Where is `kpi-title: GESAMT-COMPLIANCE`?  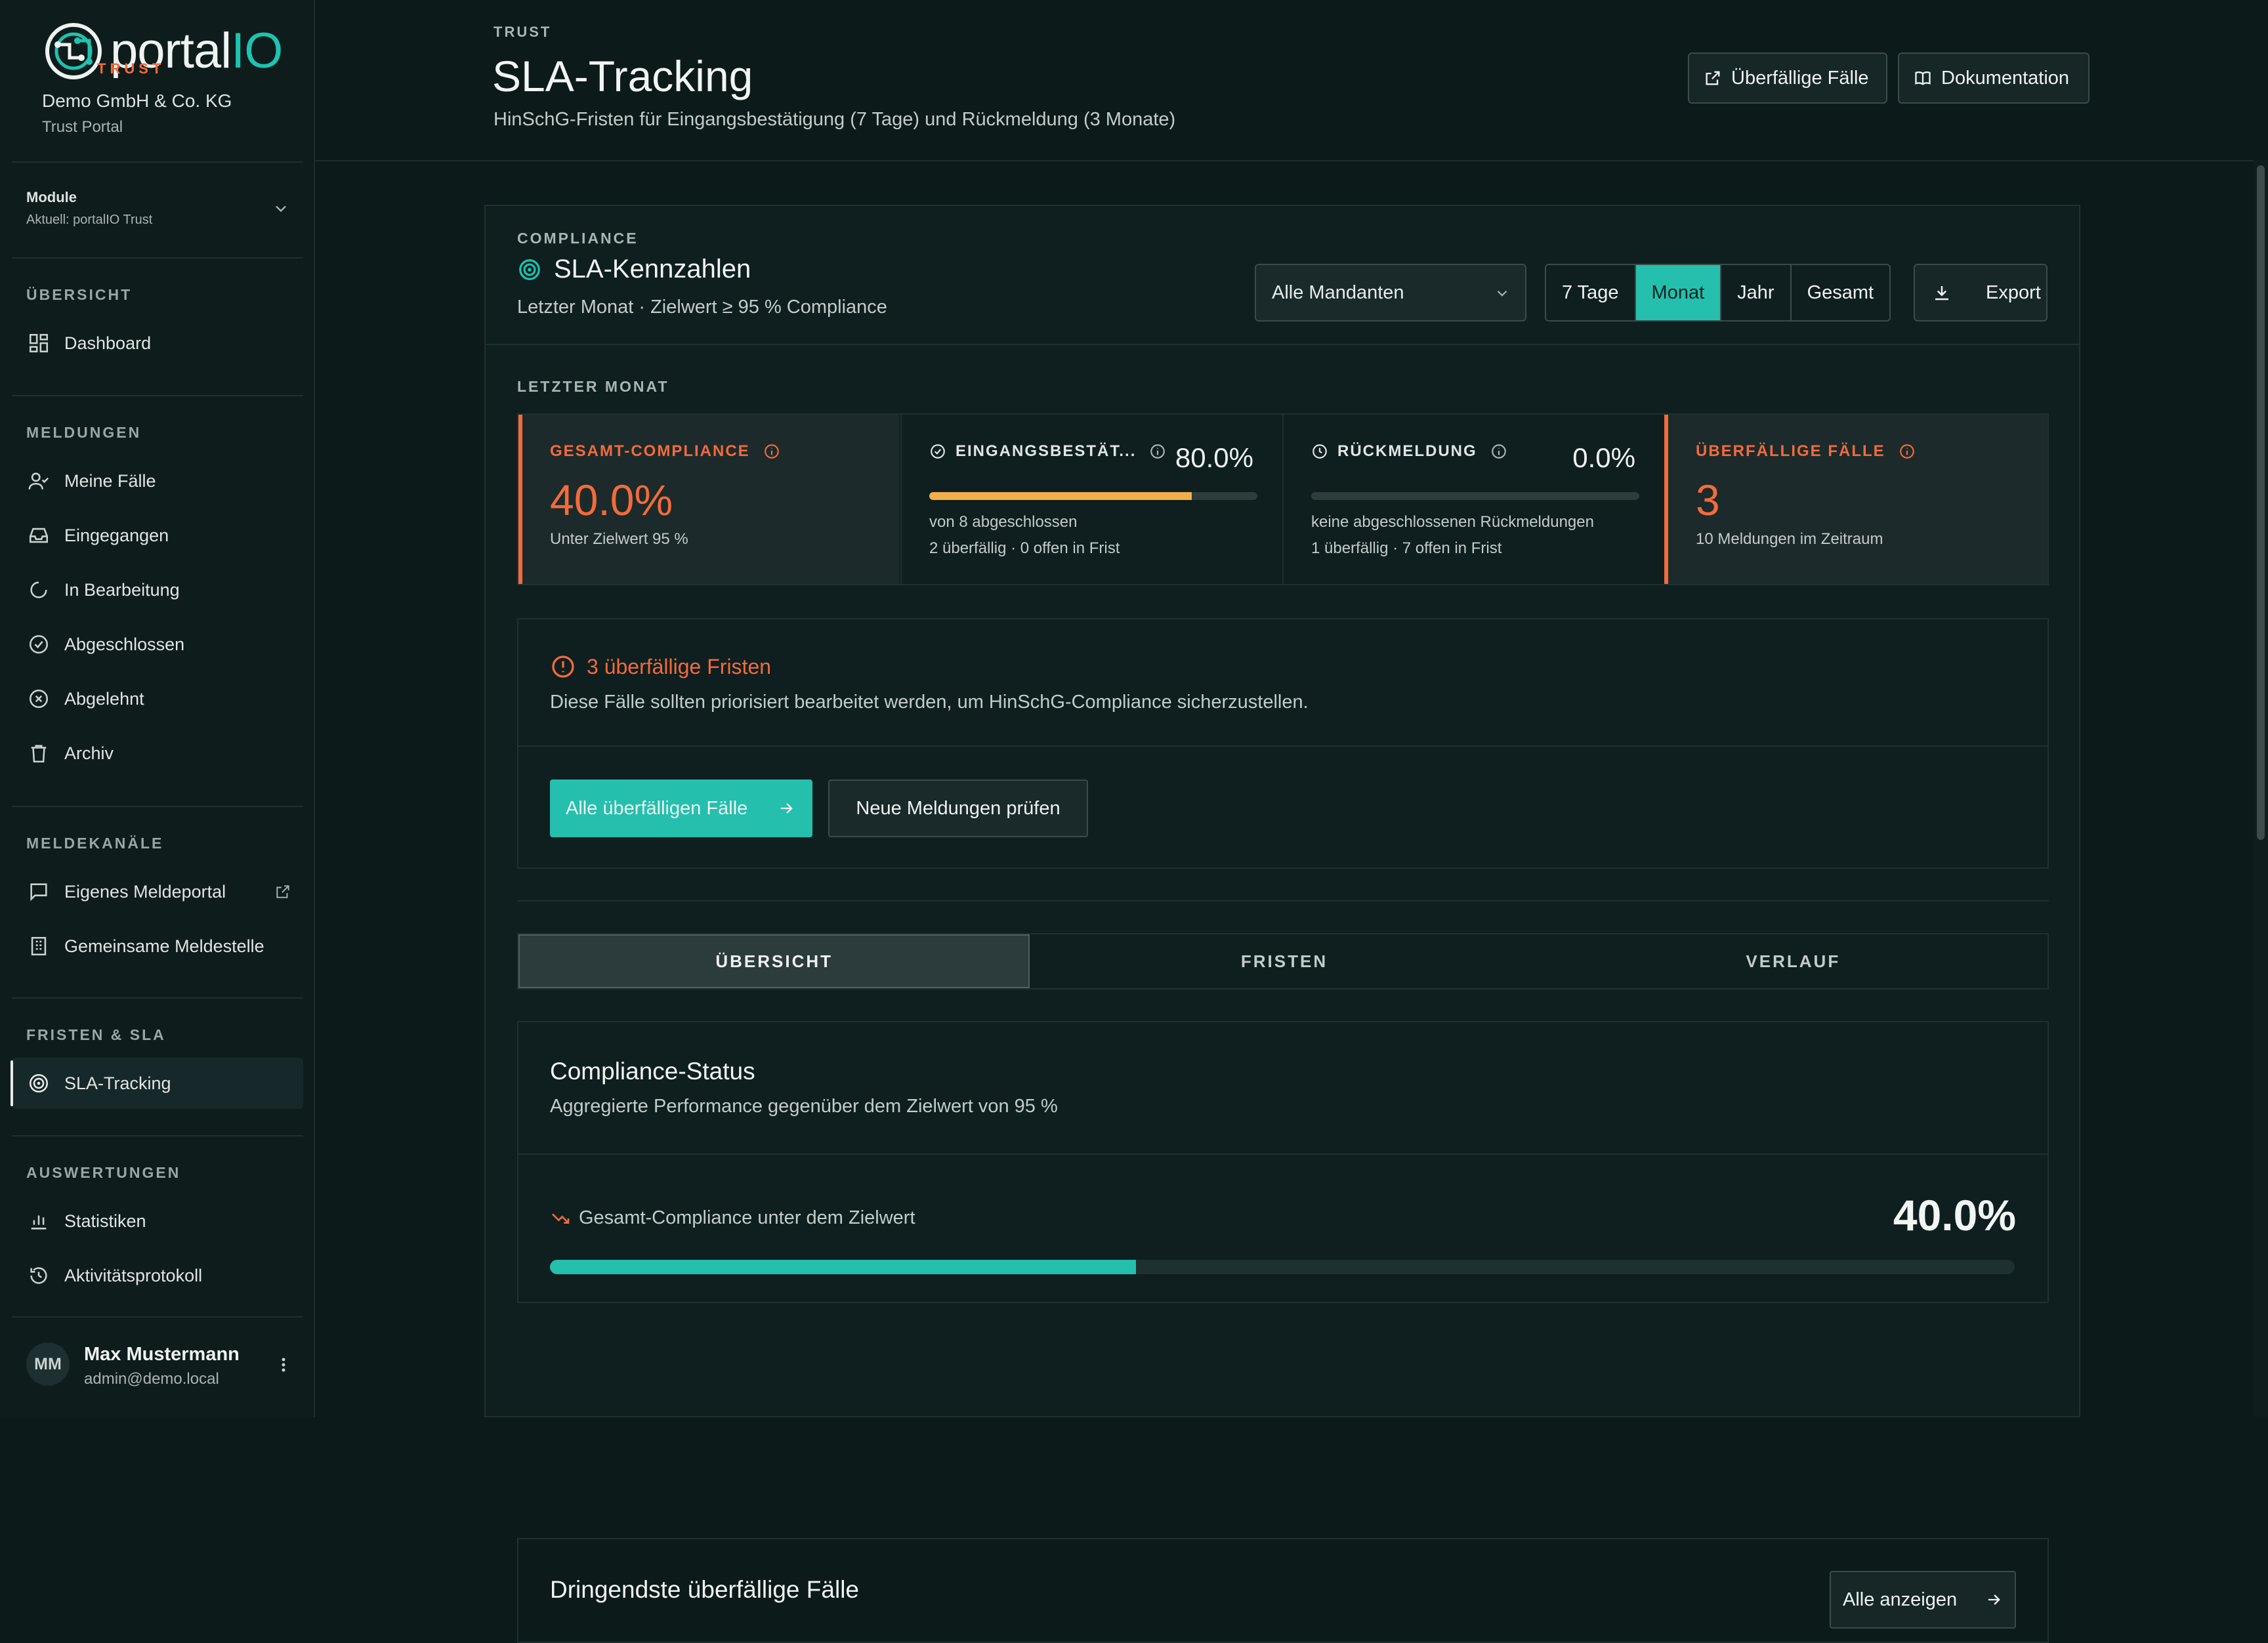 kpi-title: GESAMT-COMPLIANCE is located at coordinates (665, 451).